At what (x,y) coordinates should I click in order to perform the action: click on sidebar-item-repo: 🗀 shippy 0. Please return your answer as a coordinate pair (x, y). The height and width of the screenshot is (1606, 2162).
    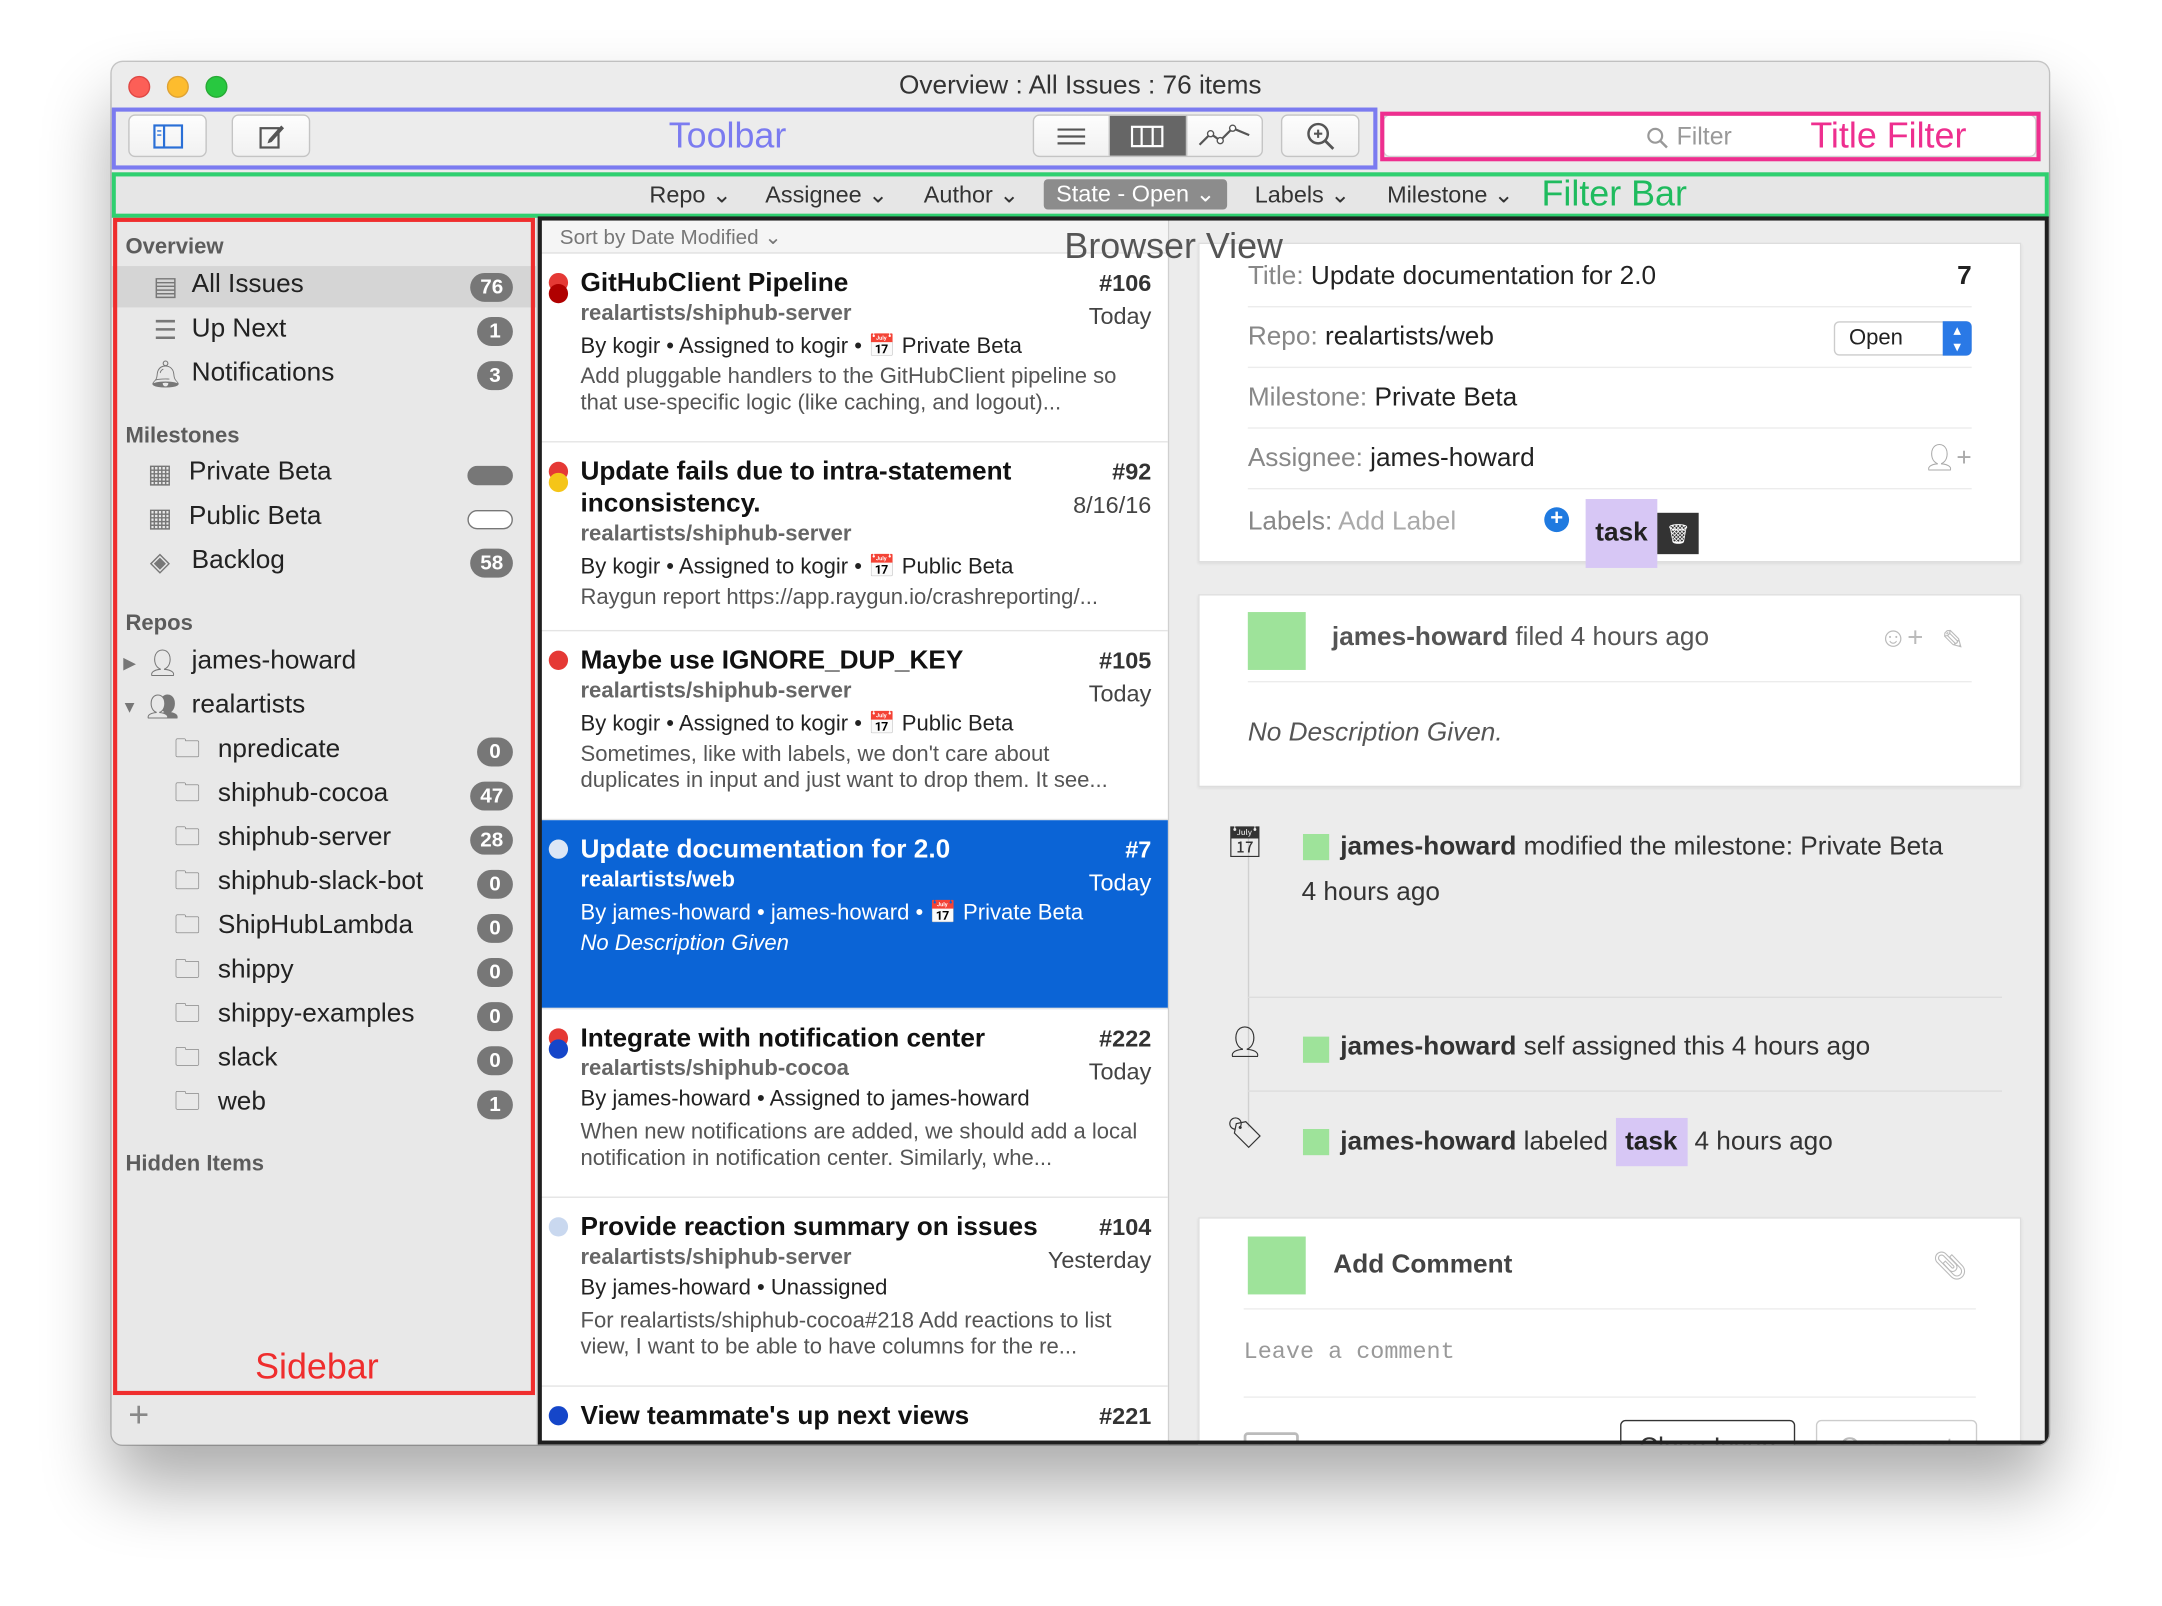
    Looking at the image, I should click on (325, 971).